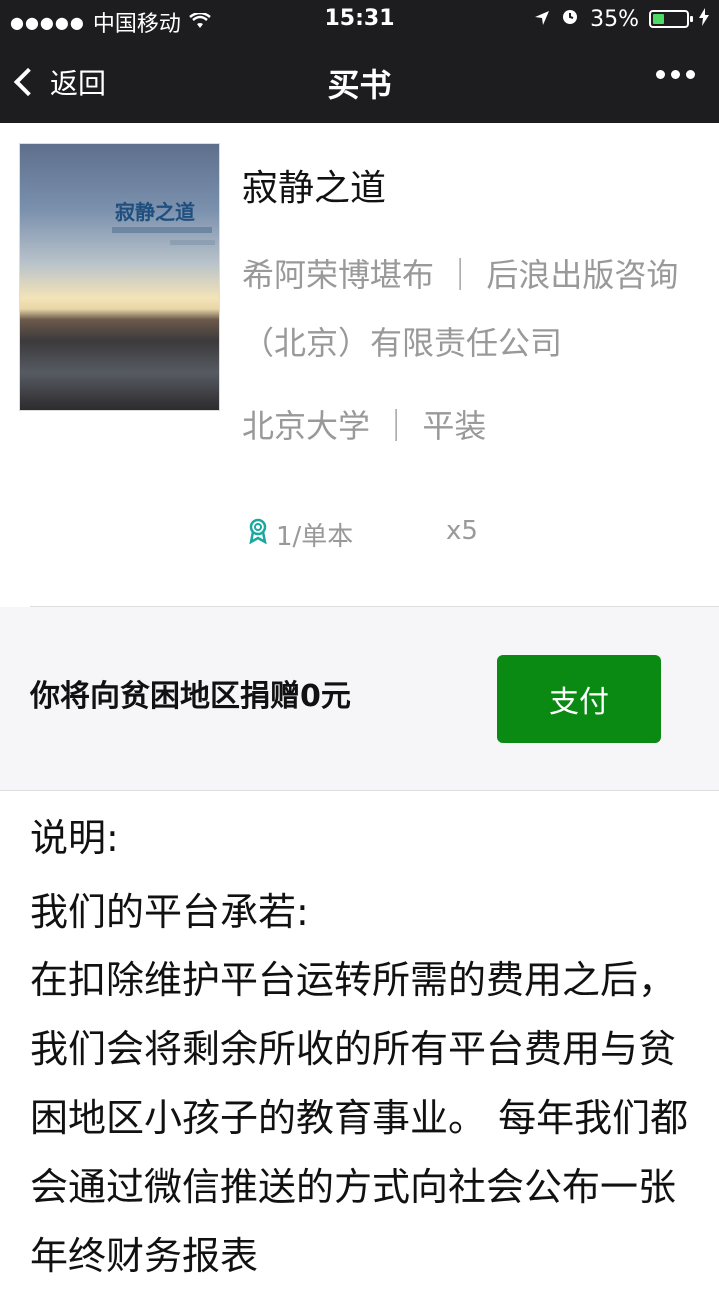  Describe the element at coordinates (258, 534) in the screenshot. I see `award-badge-icon` at that location.